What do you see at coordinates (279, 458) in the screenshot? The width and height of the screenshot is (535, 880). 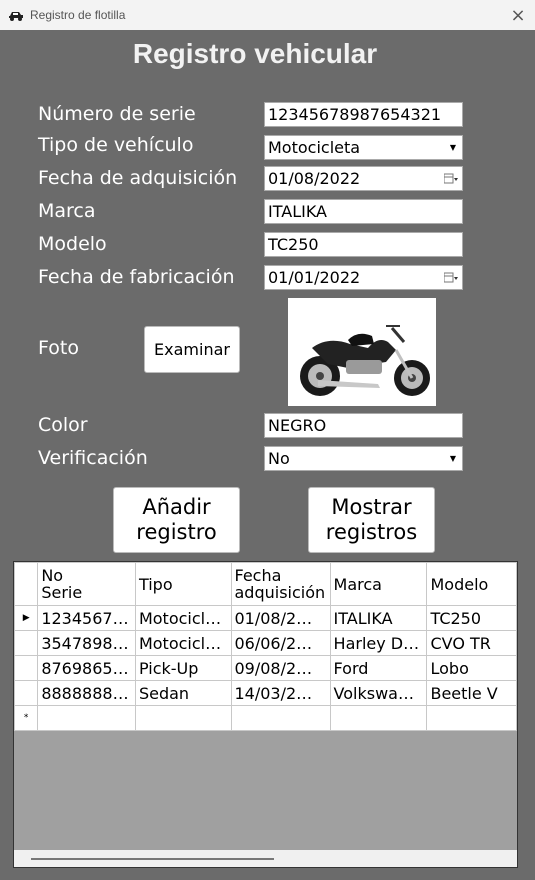 I see `verificacion-value: No` at bounding box center [279, 458].